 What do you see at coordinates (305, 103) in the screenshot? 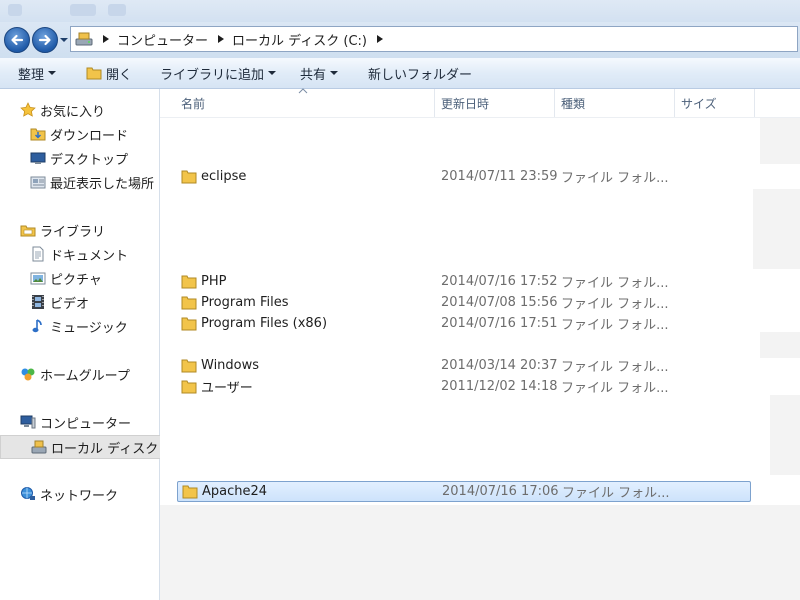
I see `column-header-name: 名前` at bounding box center [305, 103].